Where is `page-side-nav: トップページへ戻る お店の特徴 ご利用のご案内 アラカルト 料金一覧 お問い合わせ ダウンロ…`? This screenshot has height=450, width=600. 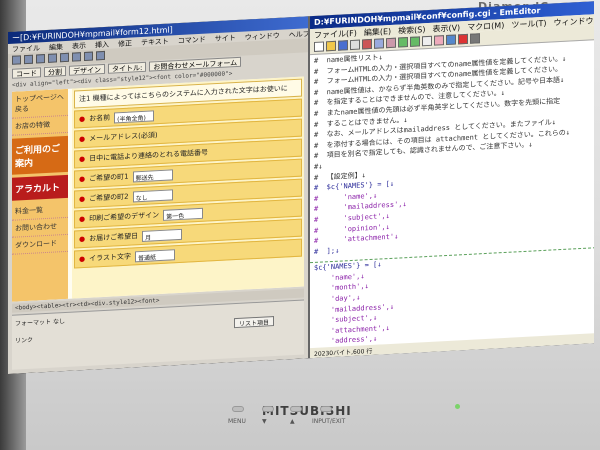
page-side-nav: トップページへ戻る お店の特徴 ご利用のご案内 アラカルト 料金一覧 お問い合わせ ダウンロ… is located at coordinates (40, 195).